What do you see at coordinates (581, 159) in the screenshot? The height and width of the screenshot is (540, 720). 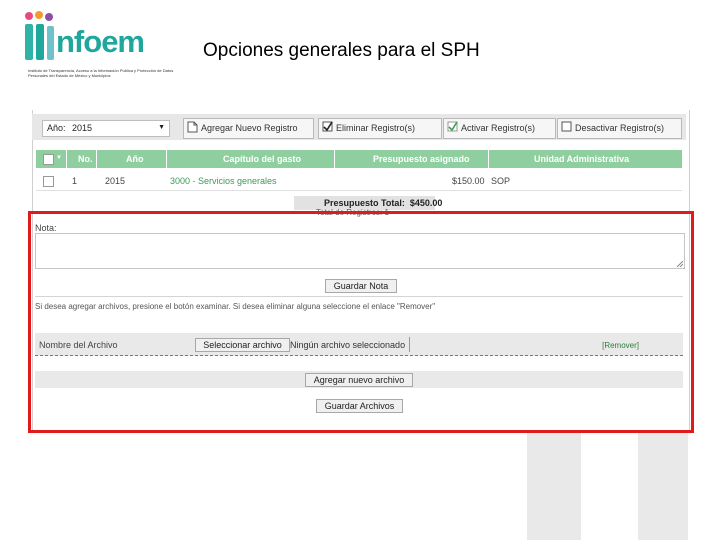 I see `column-header-unit: Unidad Administrativa` at bounding box center [581, 159].